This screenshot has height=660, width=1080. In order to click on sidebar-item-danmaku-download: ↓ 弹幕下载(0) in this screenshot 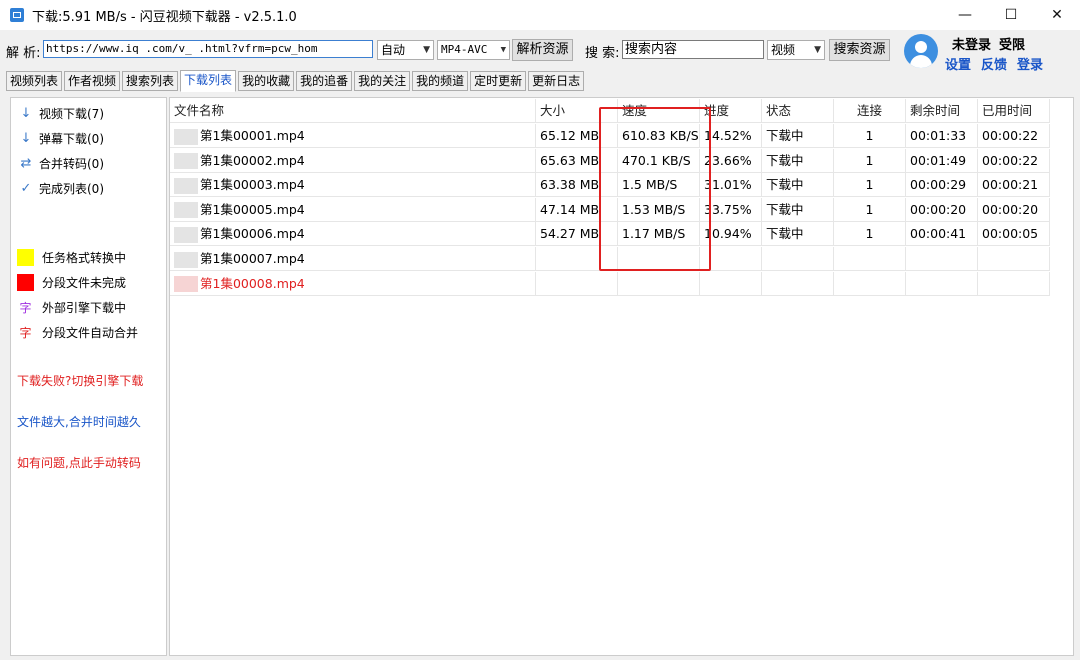, I will do `click(61, 138)`.